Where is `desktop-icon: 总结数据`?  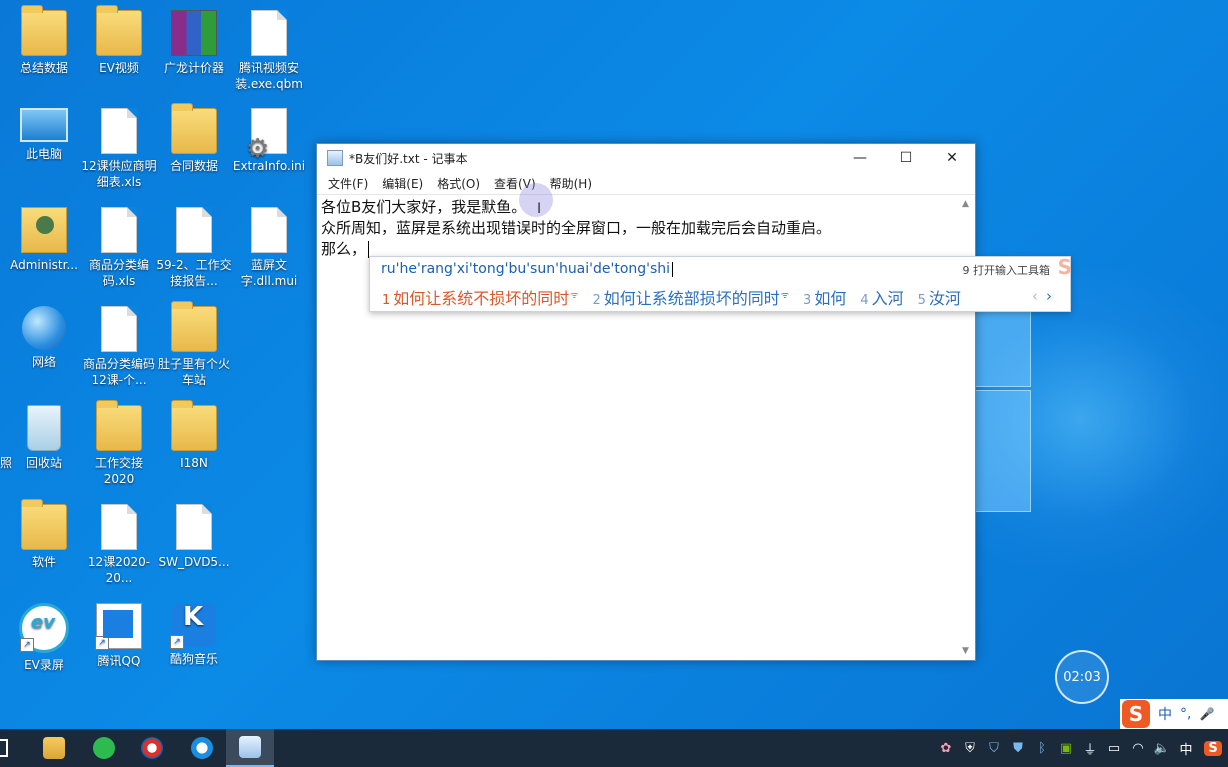
desktop-icon: 总结数据 is located at coordinates (44, 40).